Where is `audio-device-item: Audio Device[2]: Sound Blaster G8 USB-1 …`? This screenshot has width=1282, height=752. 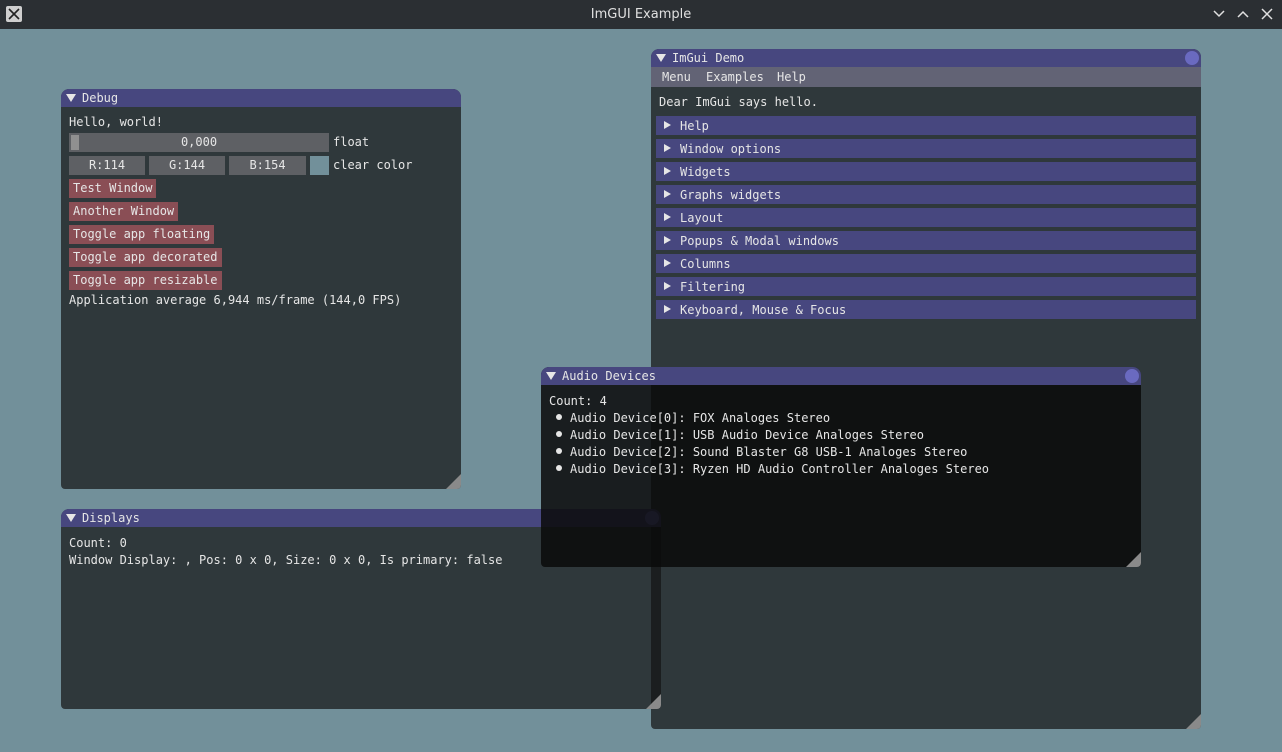
audio-device-item: Audio Device[2]: Sound Blaster G8 USB-1 … is located at coordinates (769, 452).